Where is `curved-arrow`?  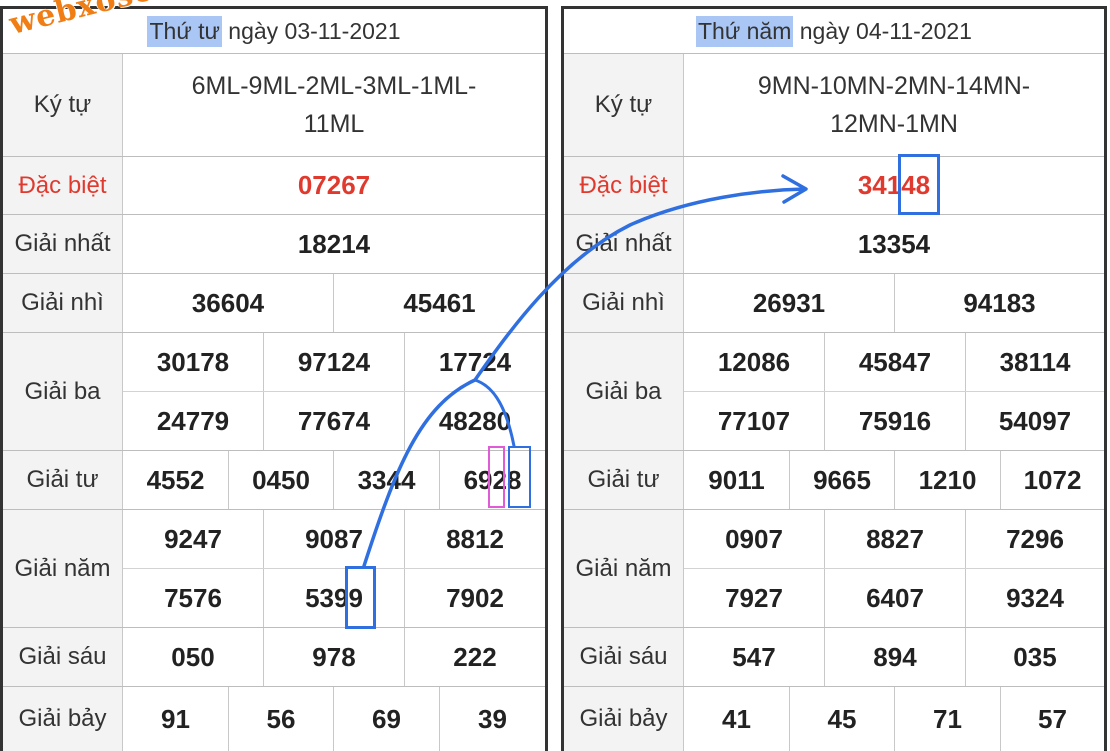
curved-arrow is located at coordinates (494, 413).